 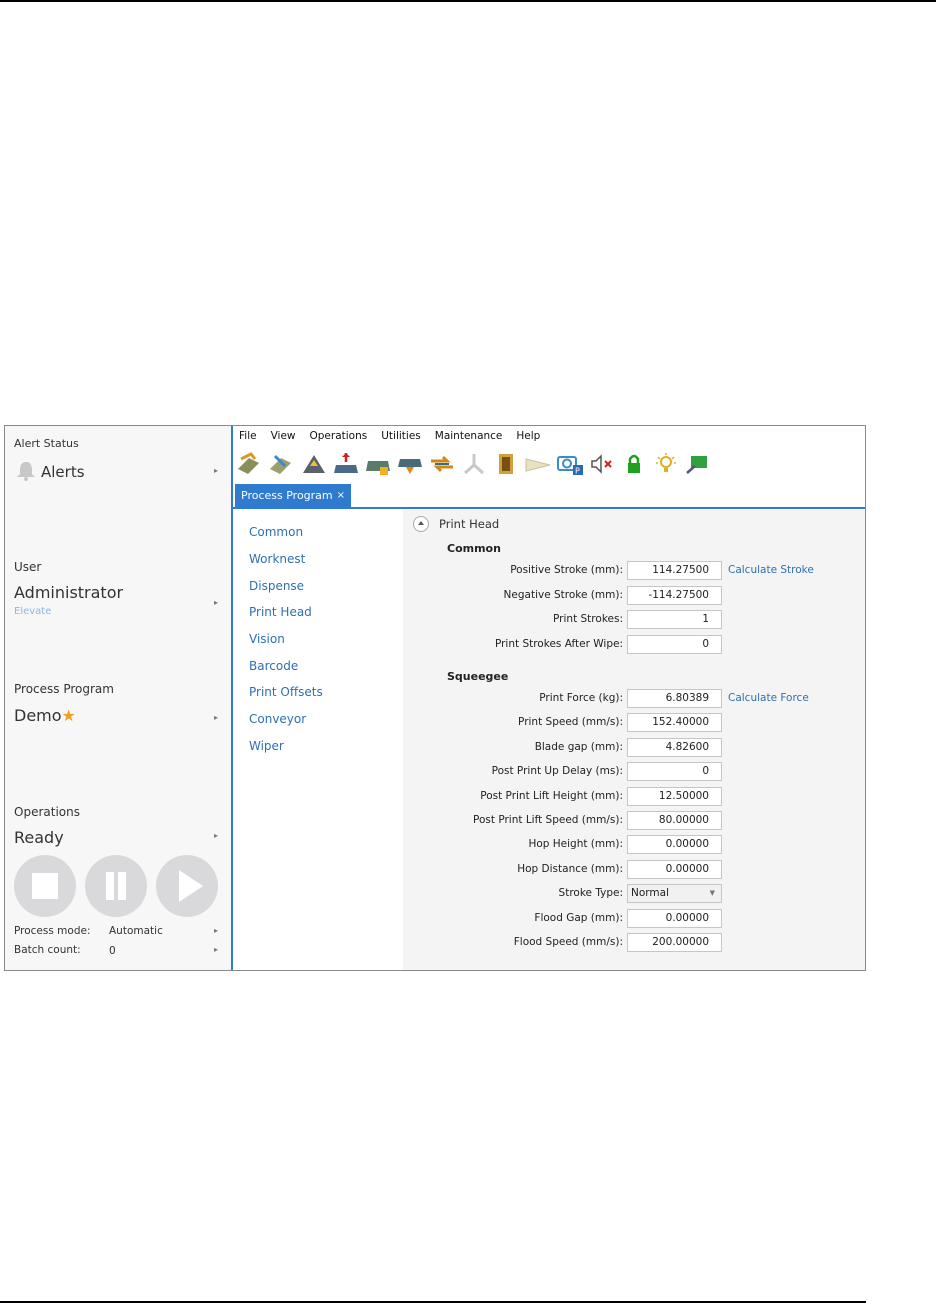 I want to click on field-label: Post Print Lift Speed (mm/s):, so click(x=548, y=820).